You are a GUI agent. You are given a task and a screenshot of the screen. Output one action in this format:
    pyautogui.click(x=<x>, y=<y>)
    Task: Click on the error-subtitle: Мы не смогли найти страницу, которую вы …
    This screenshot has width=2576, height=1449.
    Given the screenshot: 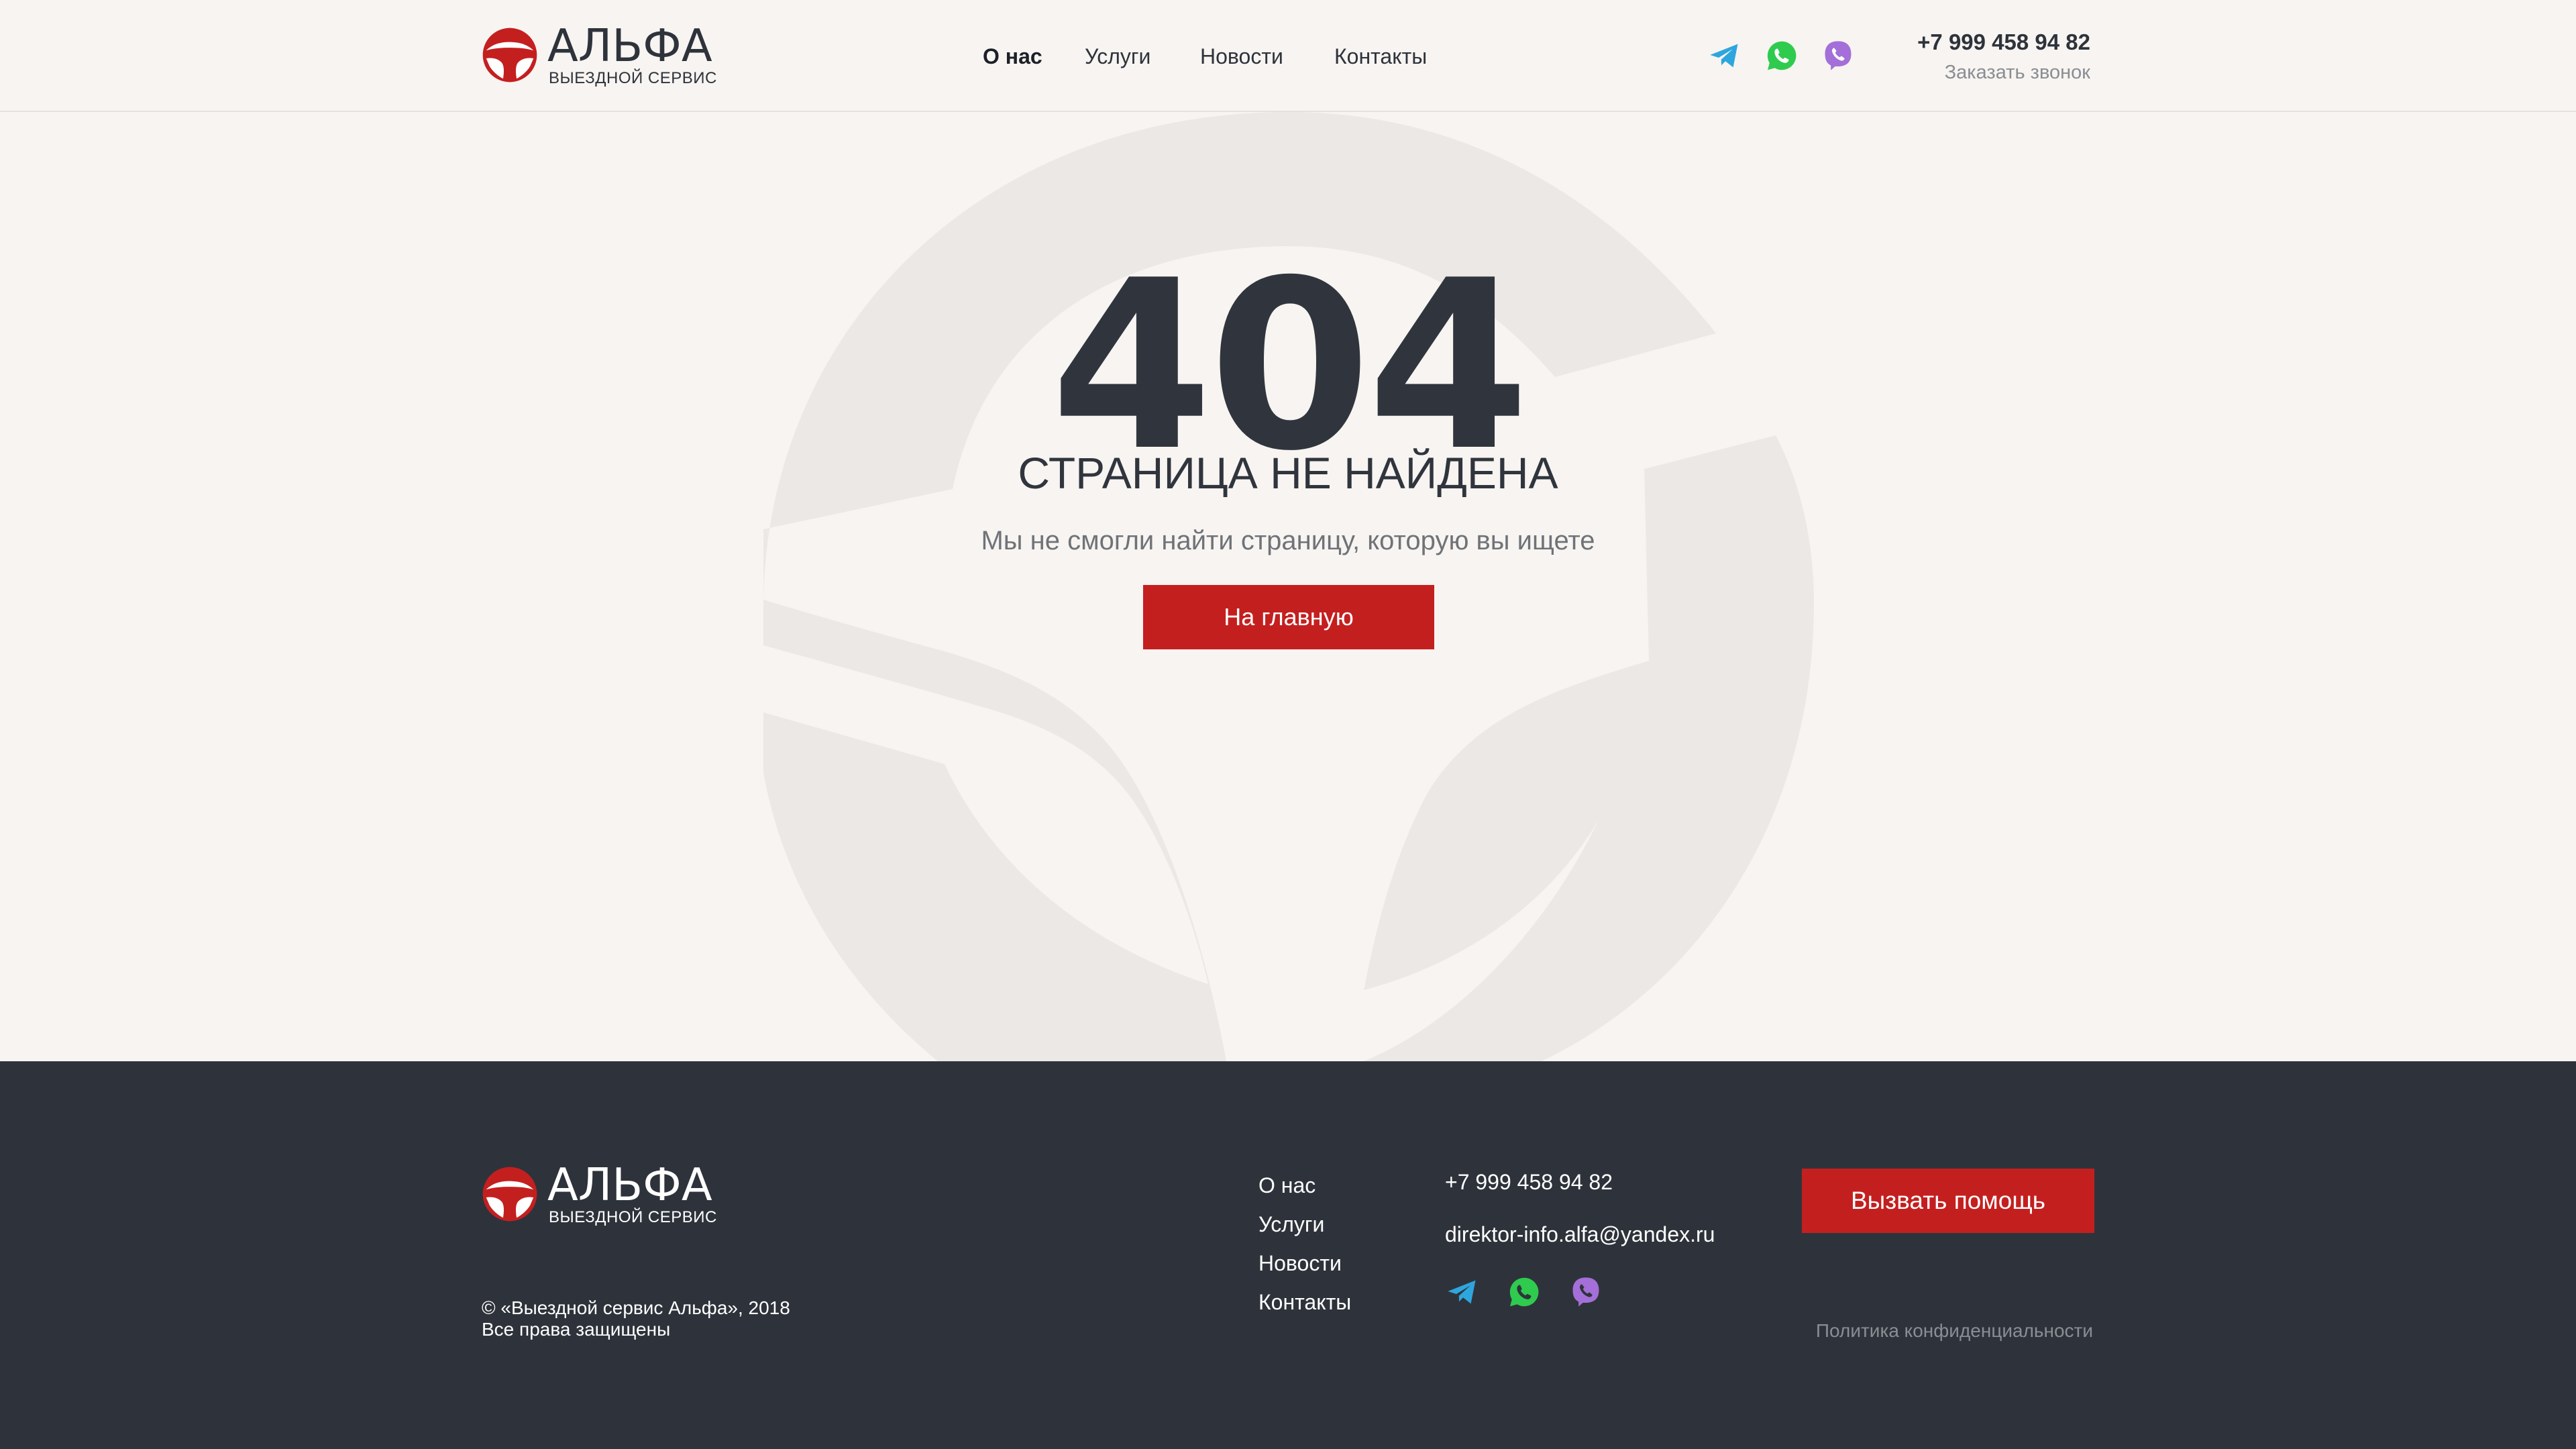 What is the action you would take?
    pyautogui.click(x=1288, y=540)
    